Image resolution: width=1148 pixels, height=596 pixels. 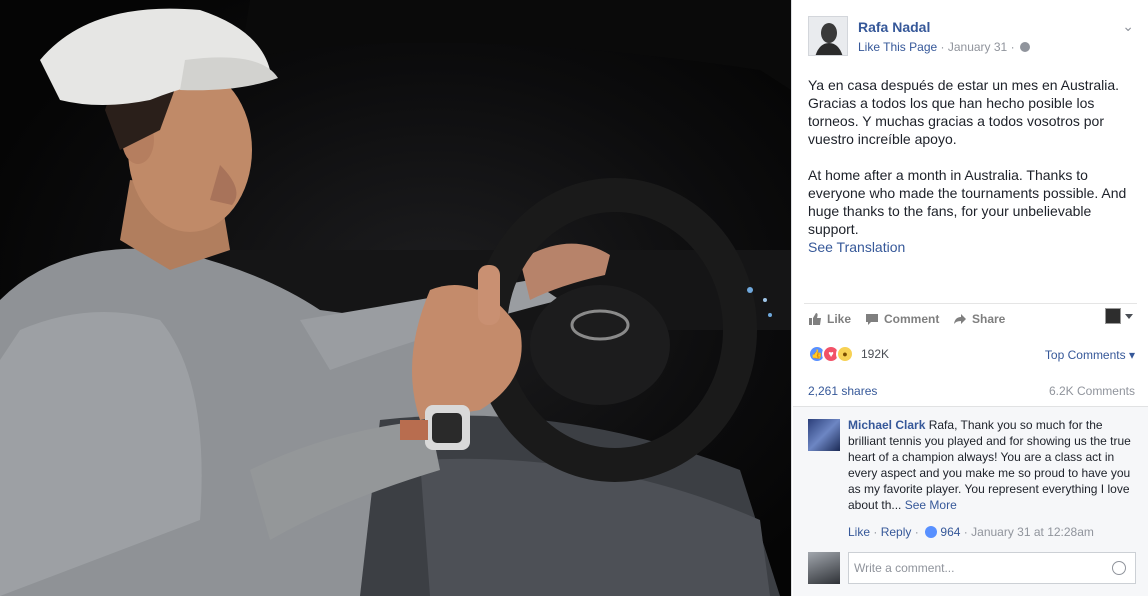 I want to click on commenter-name-link: Michael Clark, so click(x=886, y=425).